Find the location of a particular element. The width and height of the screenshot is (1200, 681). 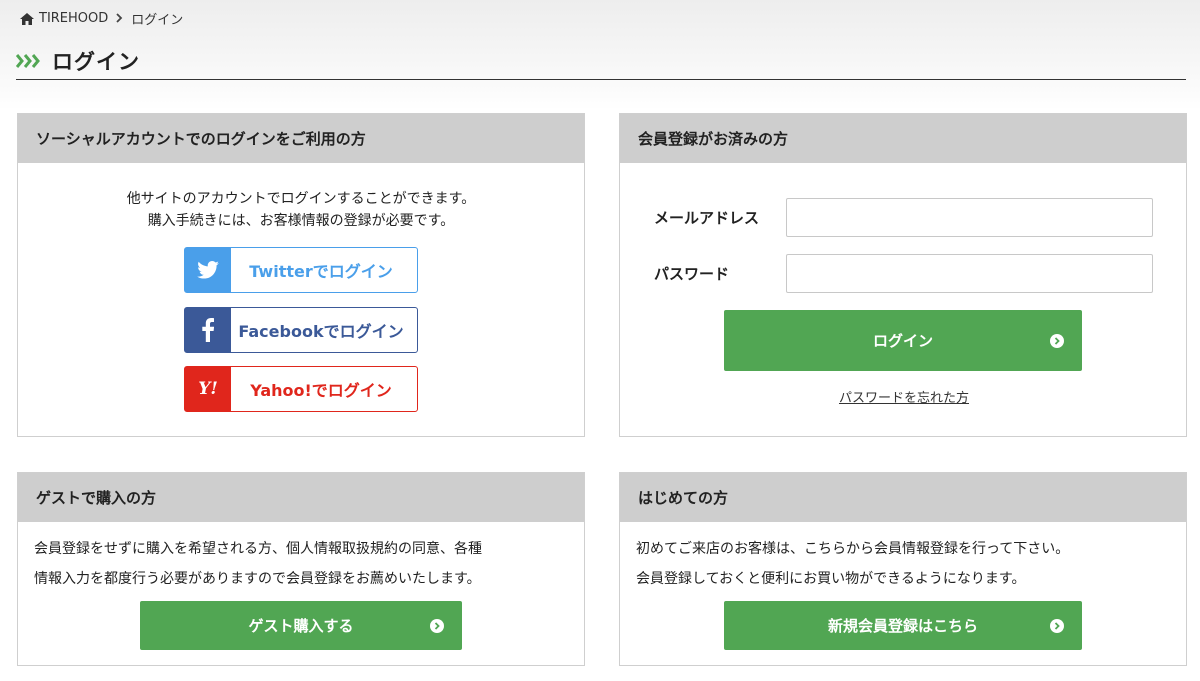

password-label: パスワード is located at coordinates (692, 274).